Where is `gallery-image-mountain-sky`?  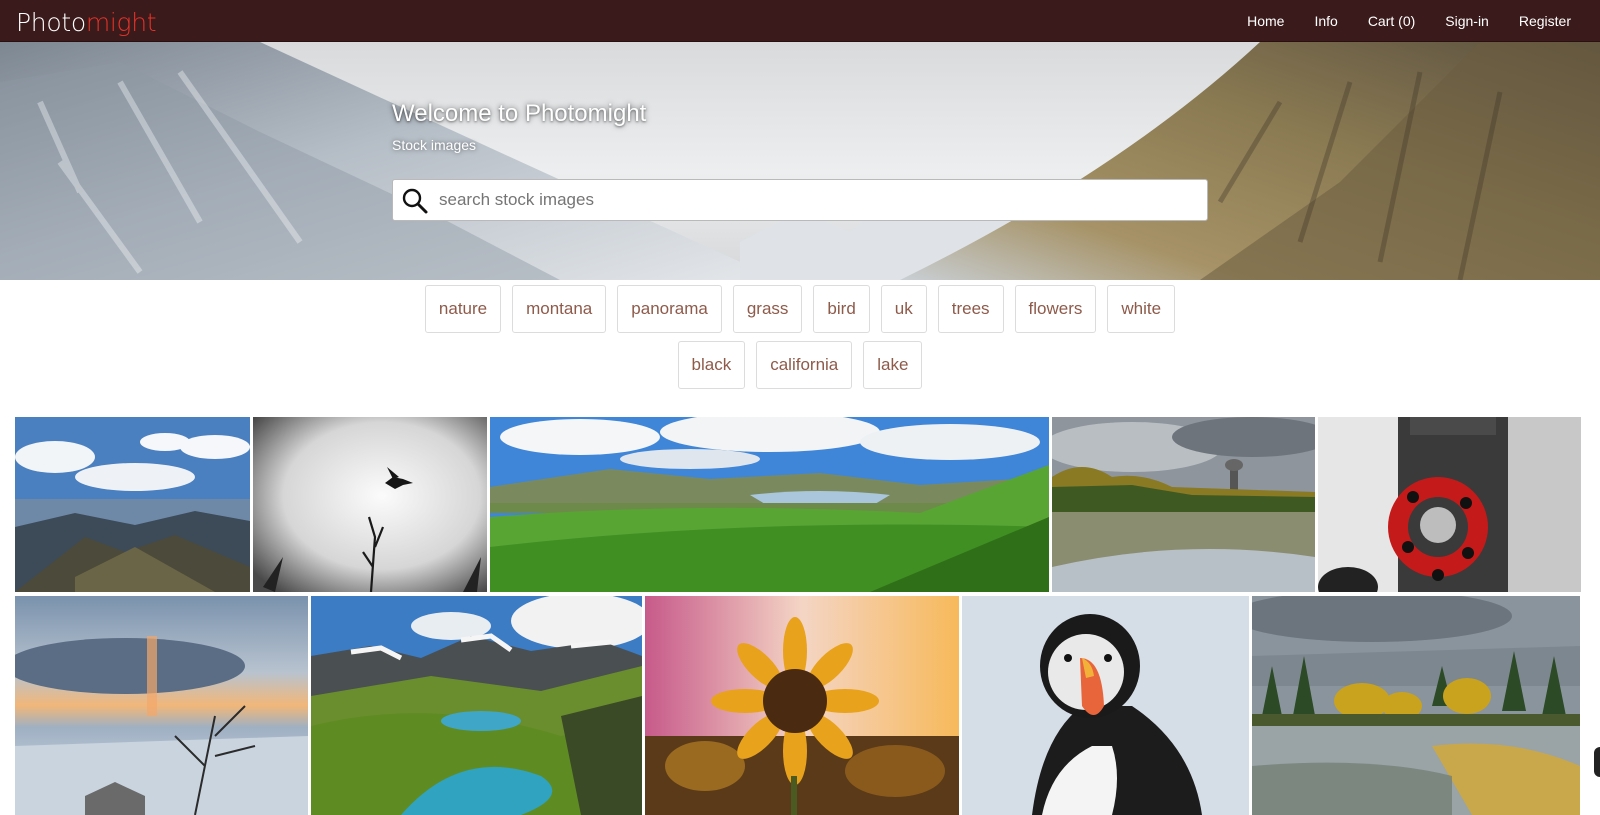 gallery-image-mountain-sky is located at coordinates (132, 504).